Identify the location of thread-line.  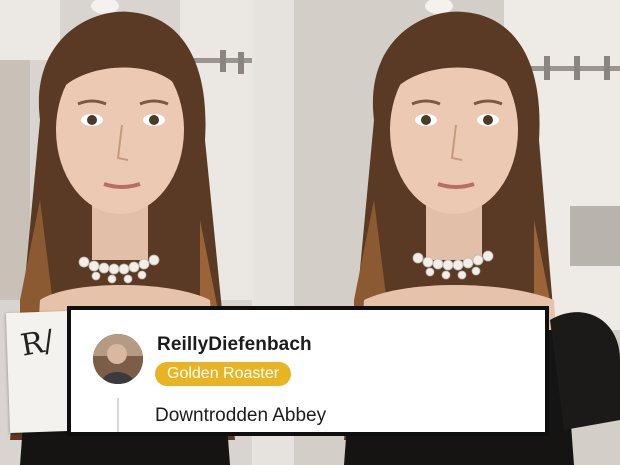
(118, 415).